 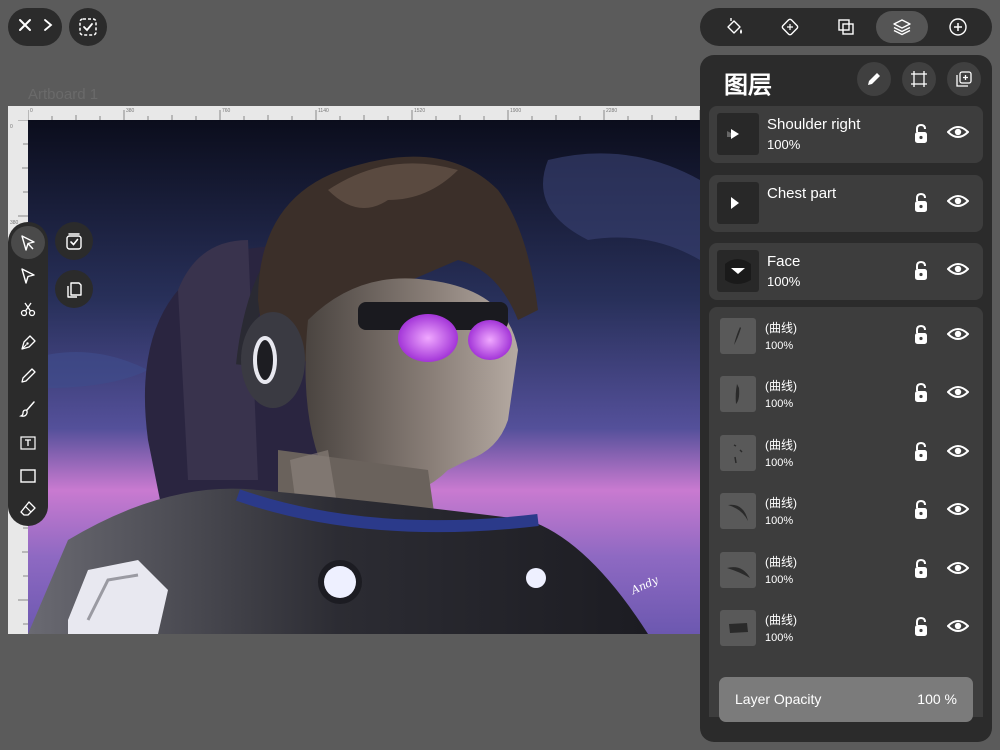 I want to click on layer-name: Chest part, so click(x=802, y=193).